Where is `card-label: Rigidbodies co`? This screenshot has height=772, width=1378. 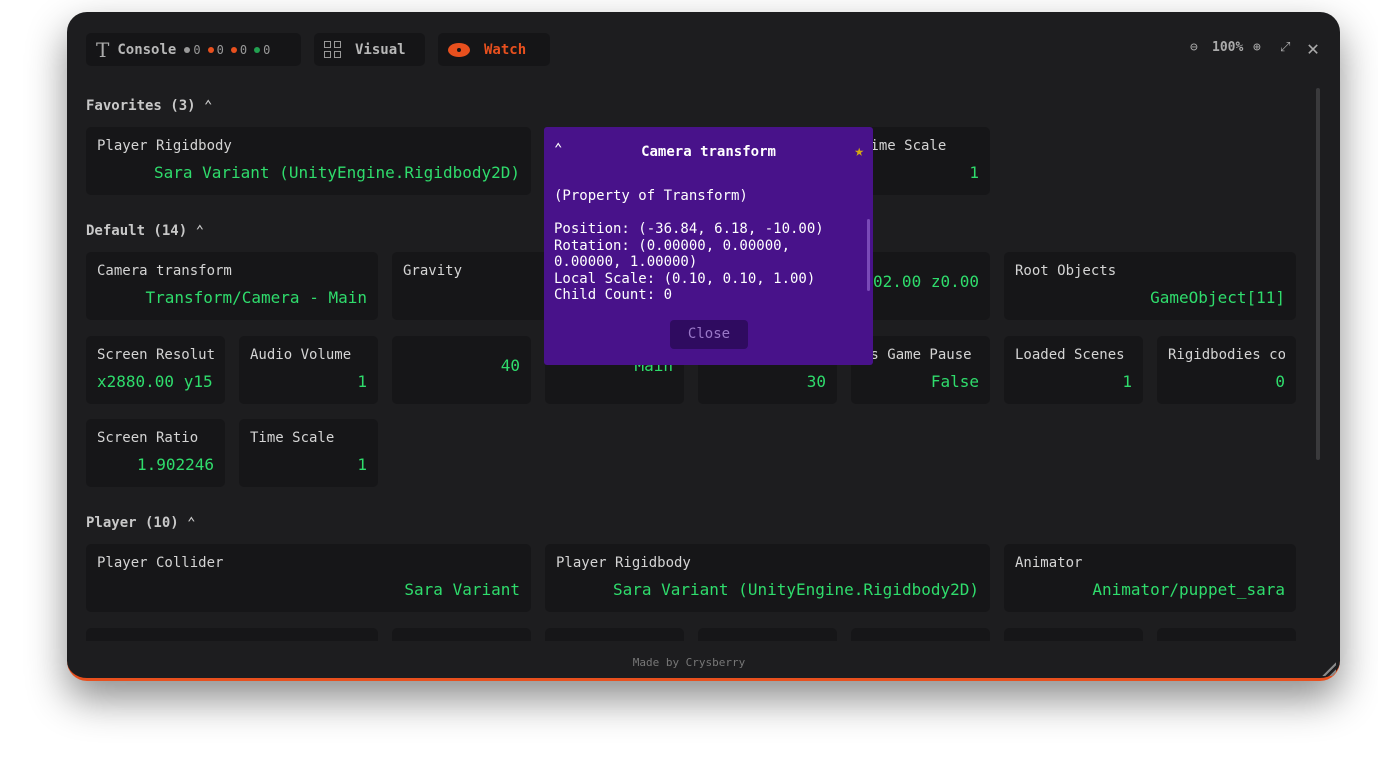
card-label: Rigidbodies co is located at coordinates (1226, 354).